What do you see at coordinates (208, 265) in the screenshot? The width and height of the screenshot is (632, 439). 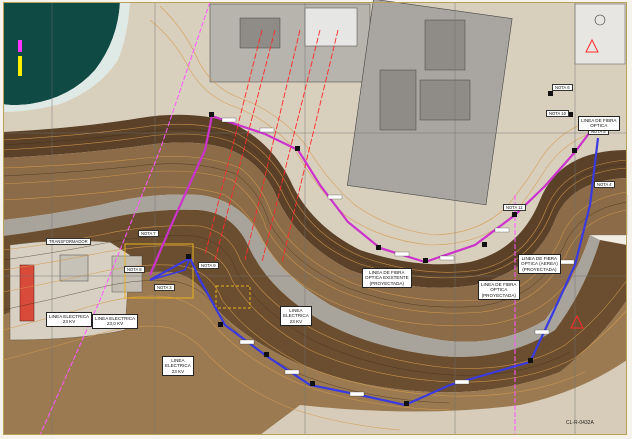 I see `label-nota9: NOTA 9` at bounding box center [208, 265].